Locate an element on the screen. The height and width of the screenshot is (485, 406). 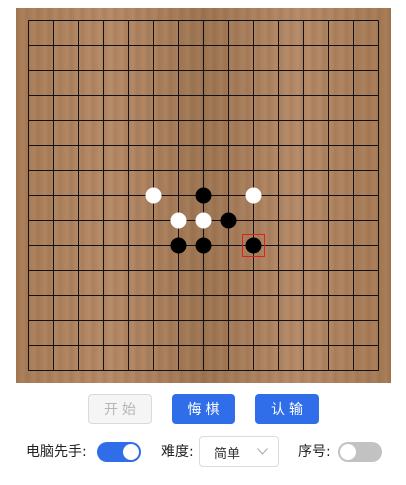
computer-first-toggle is located at coordinates (119, 452).